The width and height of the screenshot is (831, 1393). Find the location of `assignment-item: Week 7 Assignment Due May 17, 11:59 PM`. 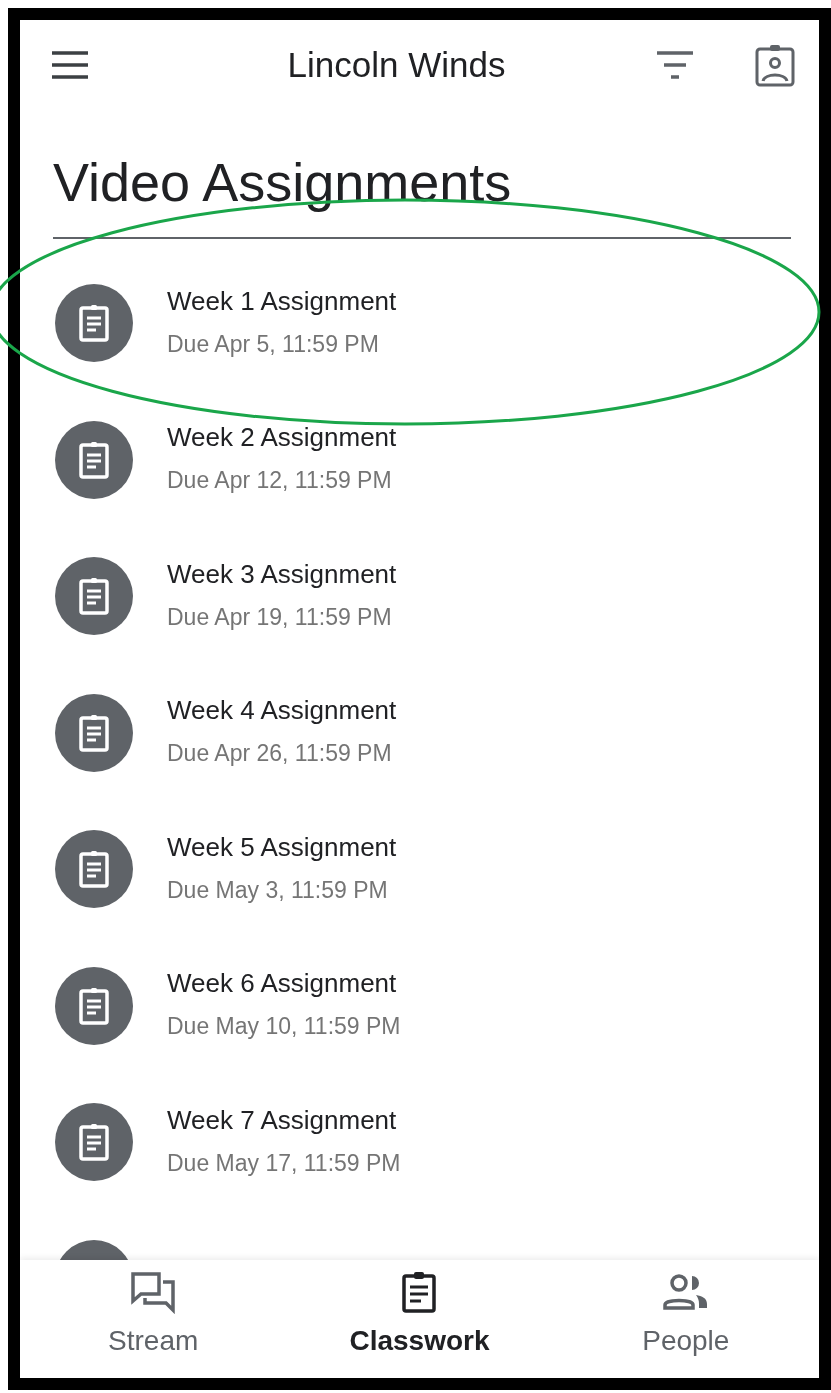

assignment-item: Week 7 Assignment Due May 17, 11:59 PM is located at coordinates (422, 1142).